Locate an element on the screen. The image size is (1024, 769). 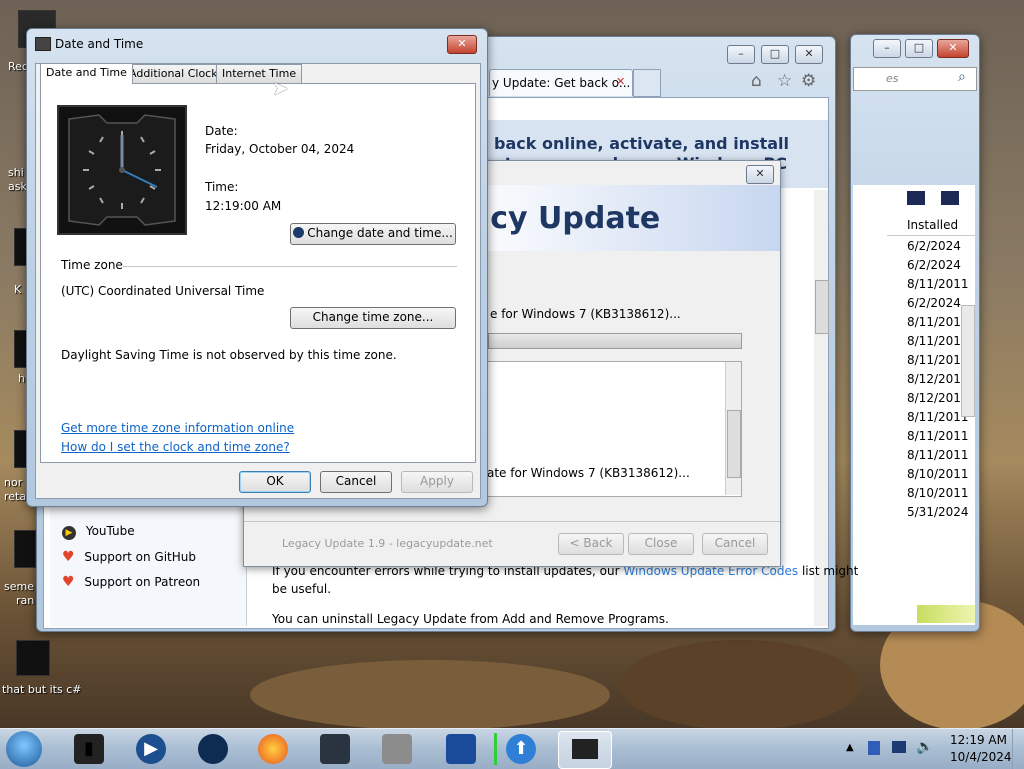
tray-icon is located at coordinates (874, 748).